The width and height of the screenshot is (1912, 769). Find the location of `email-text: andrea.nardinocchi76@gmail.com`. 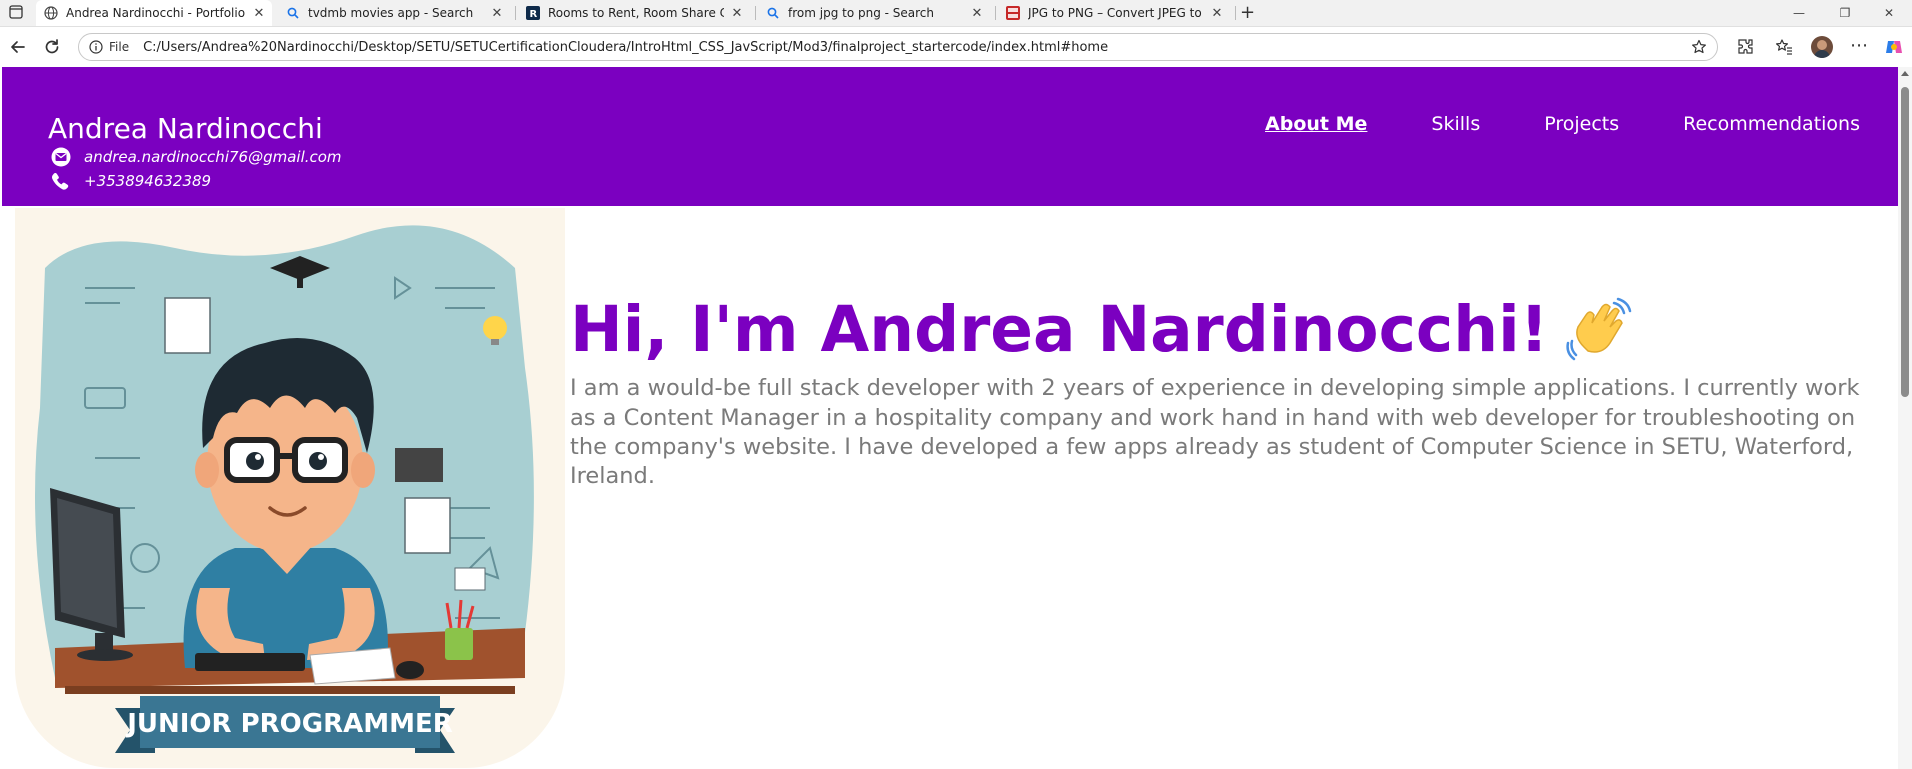

email-text: andrea.nardinocchi76@gmail.com is located at coordinates (213, 157).